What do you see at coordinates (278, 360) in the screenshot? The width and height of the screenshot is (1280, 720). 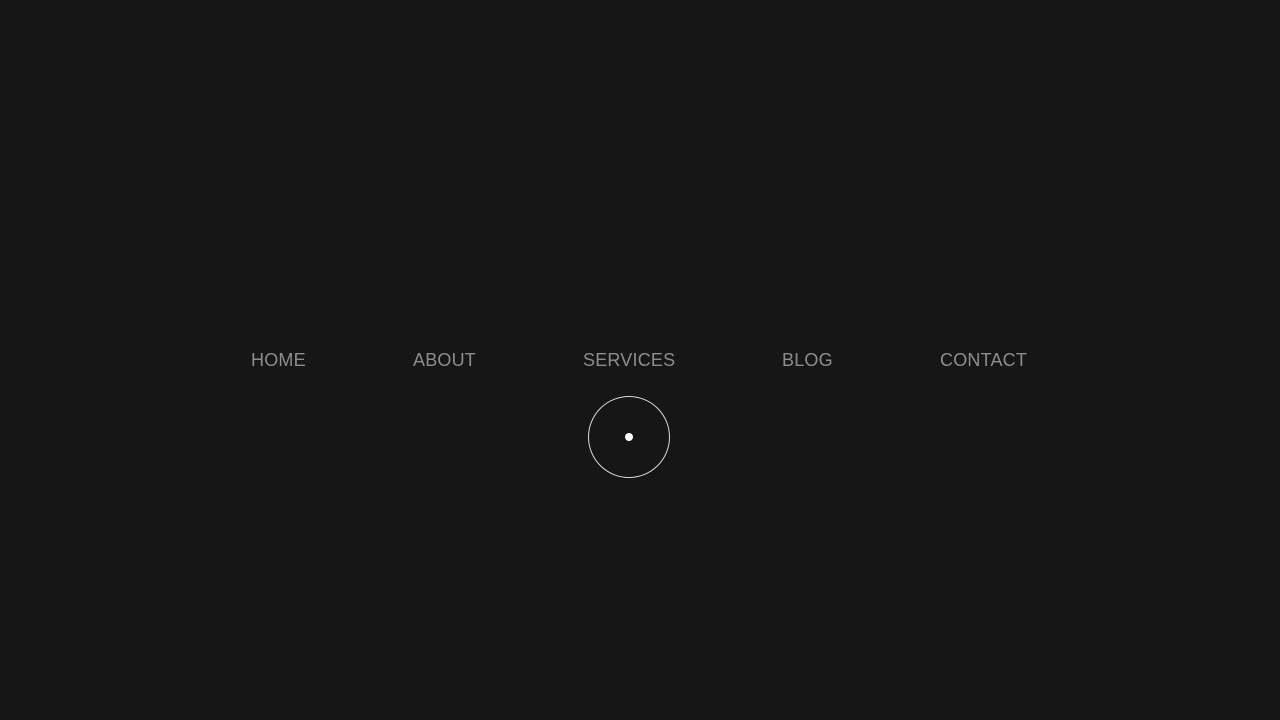 I see `nav-item-home: HOME` at bounding box center [278, 360].